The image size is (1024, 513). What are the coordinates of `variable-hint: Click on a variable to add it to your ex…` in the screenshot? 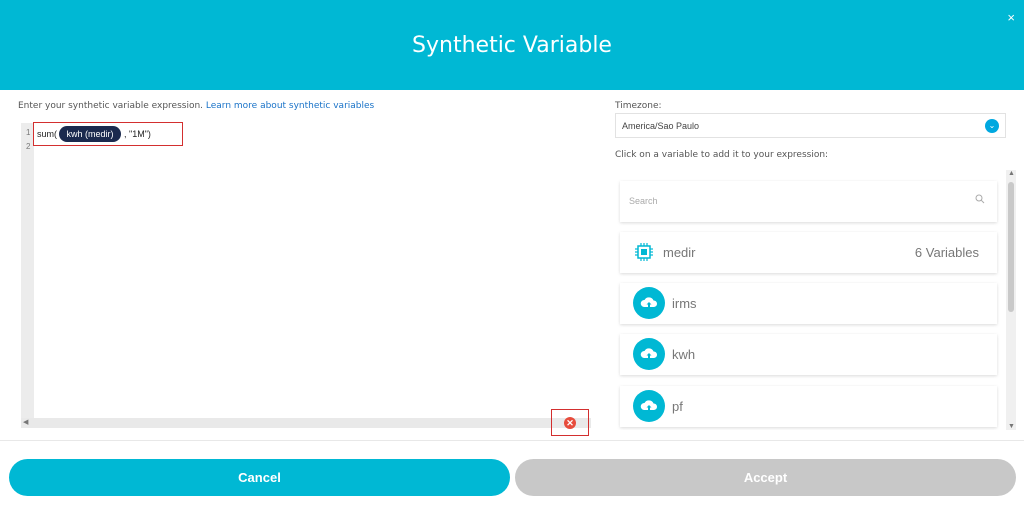 It's located at (722, 155).